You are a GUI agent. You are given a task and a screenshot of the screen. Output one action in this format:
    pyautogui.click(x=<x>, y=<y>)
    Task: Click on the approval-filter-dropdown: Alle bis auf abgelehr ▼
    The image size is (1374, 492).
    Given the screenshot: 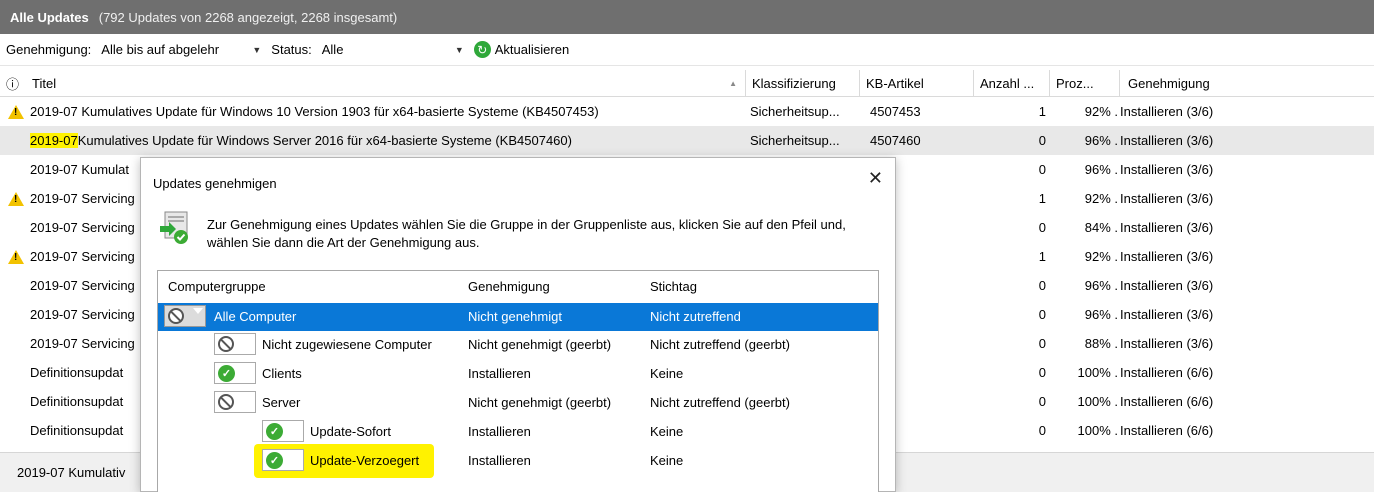 What is the action you would take?
    pyautogui.click(x=181, y=49)
    